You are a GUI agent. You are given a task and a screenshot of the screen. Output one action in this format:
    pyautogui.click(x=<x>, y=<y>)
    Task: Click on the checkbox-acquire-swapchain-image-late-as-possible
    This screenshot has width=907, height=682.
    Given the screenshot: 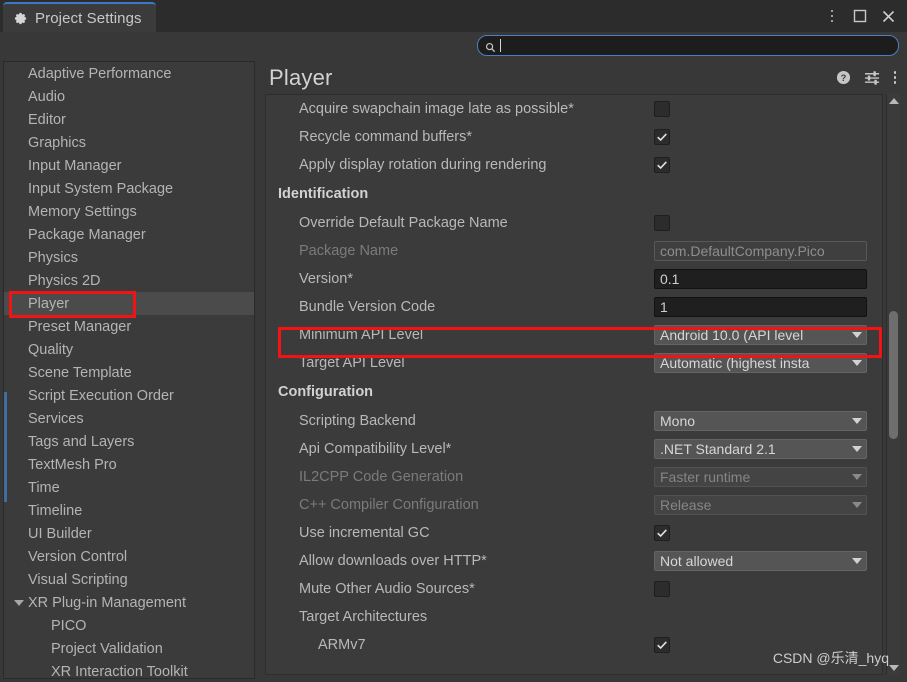 What is the action you would take?
    pyautogui.click(x=662, y=109)
    